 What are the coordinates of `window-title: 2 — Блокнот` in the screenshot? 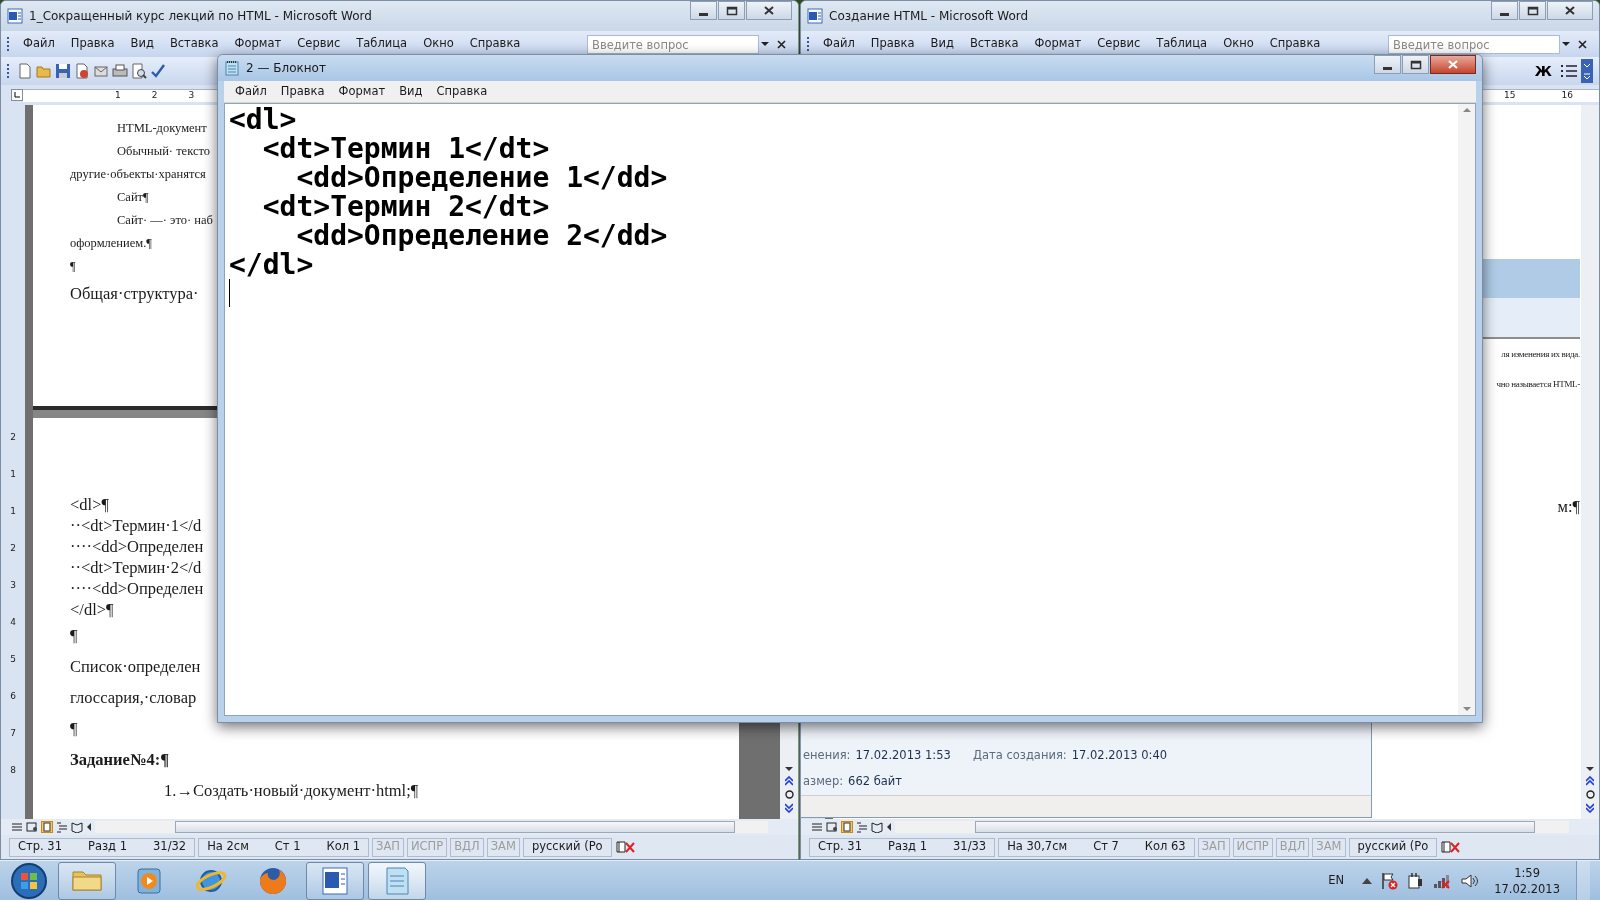 It's located at (286, 68).